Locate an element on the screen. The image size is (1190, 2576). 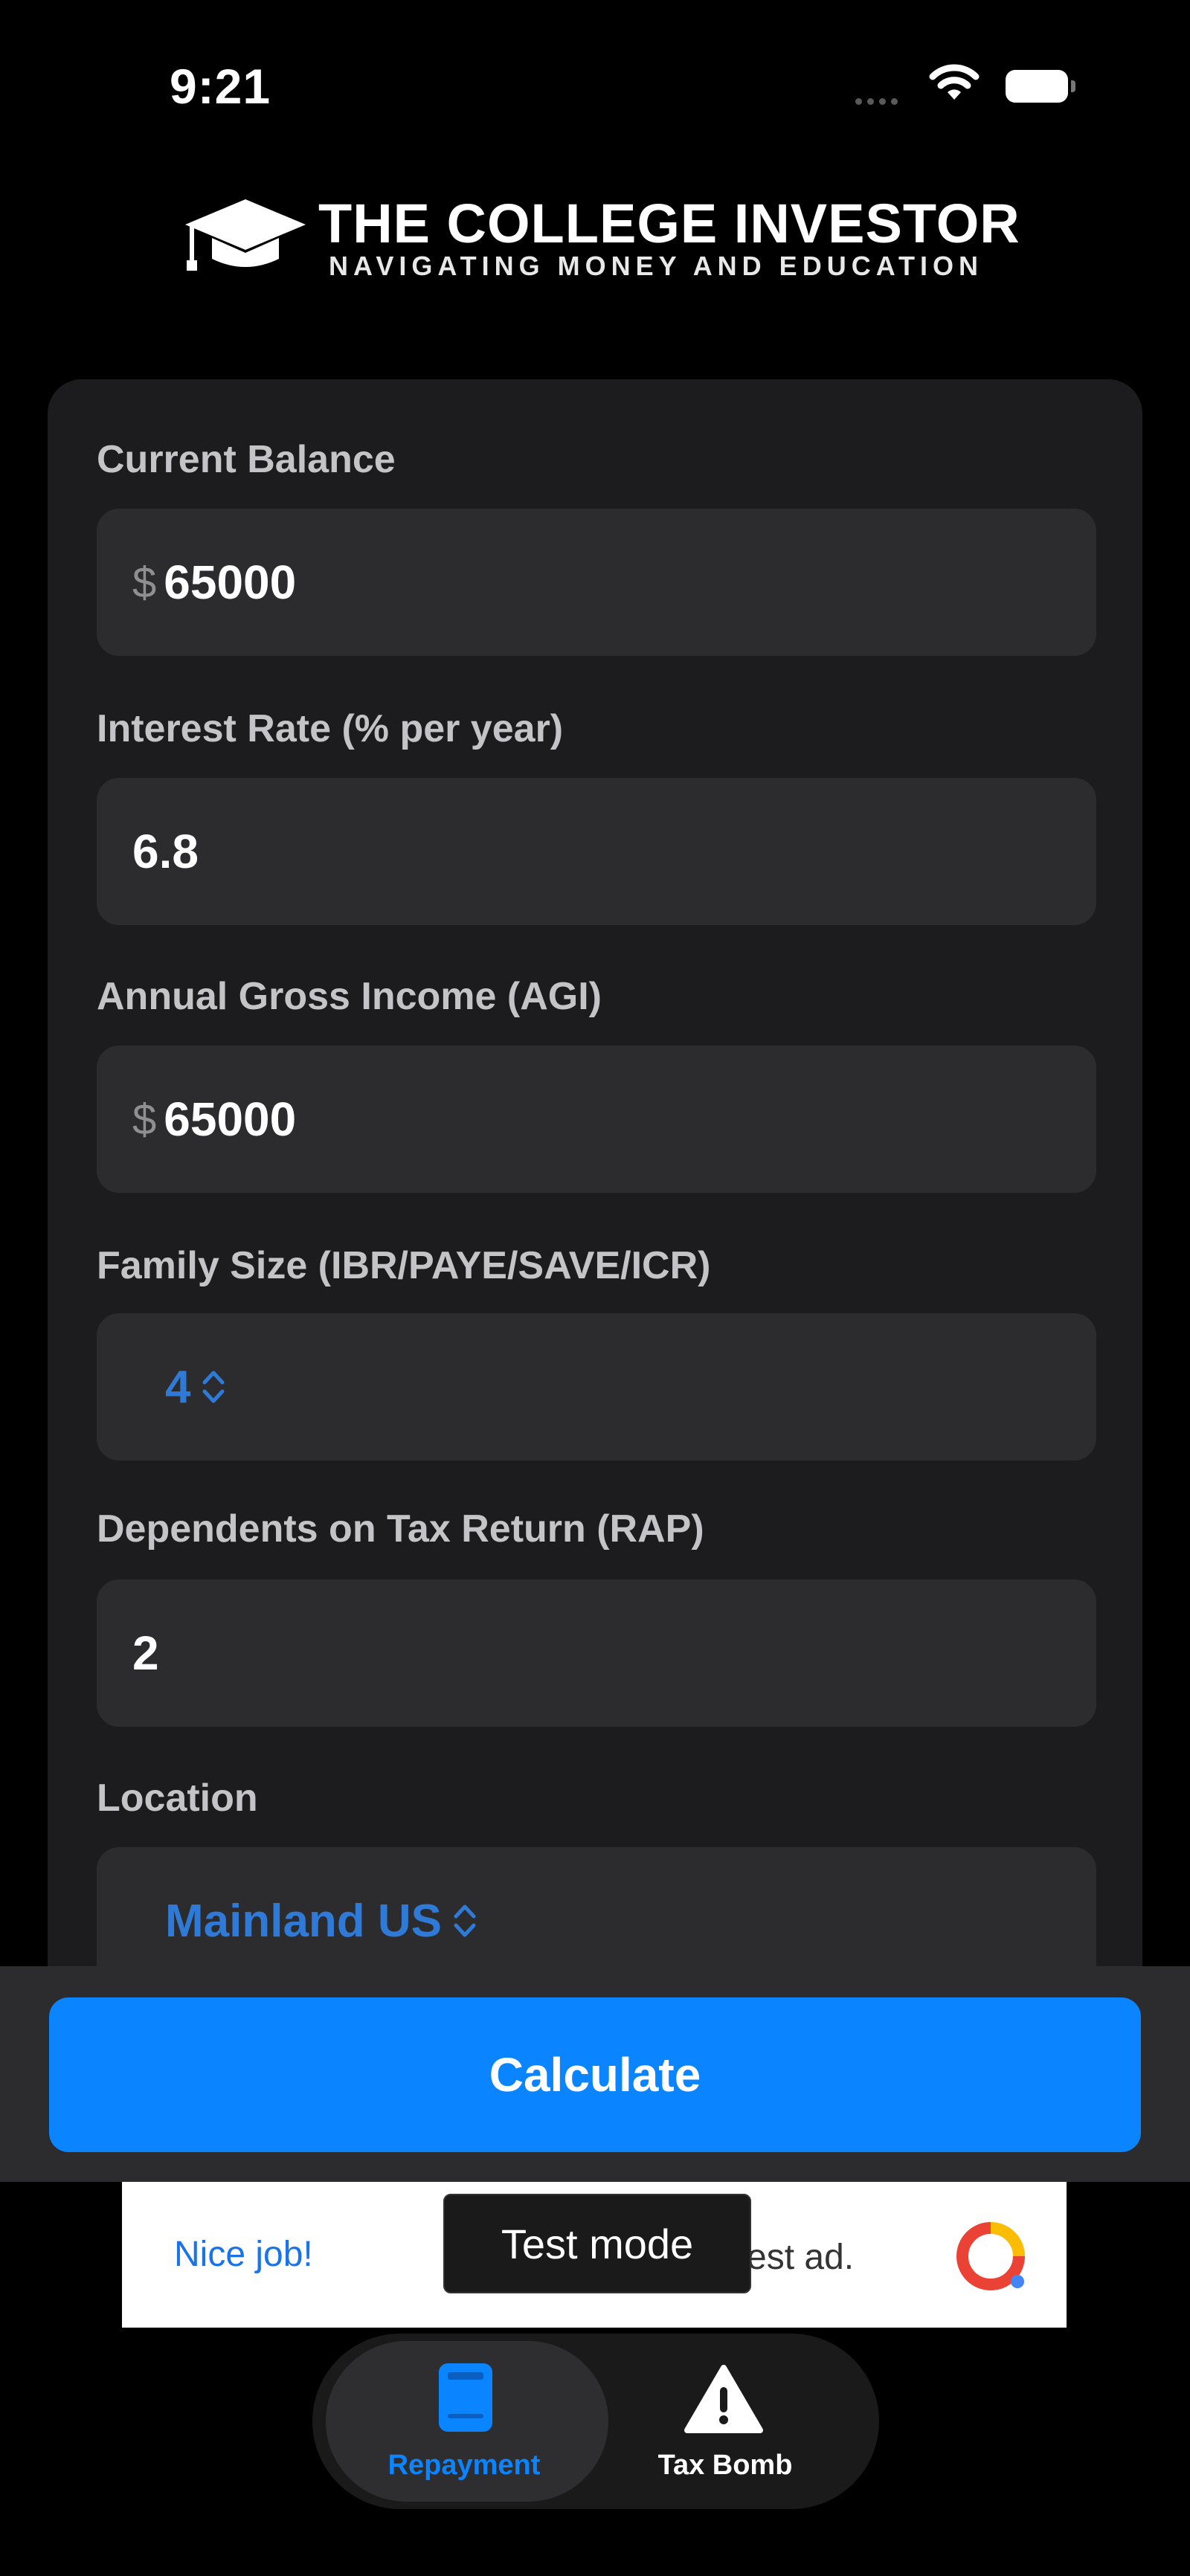
current-balance-label: Current Balance is located at coordinates (247, 459).